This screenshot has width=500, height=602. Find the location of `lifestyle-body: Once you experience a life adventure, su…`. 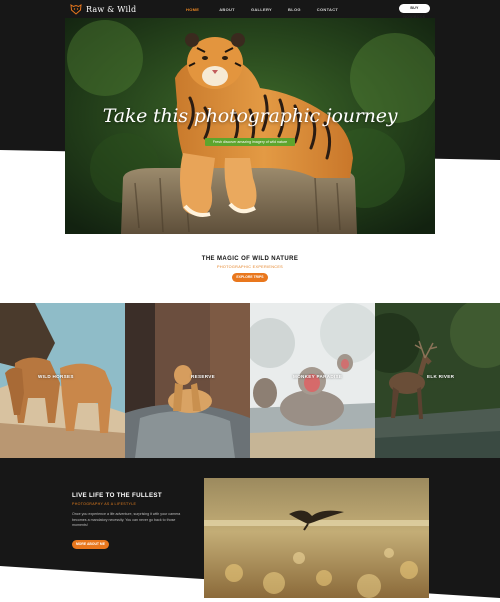

lifestyle-body: Once you experience a life adventure, su… is located at coordinates (126, 519).